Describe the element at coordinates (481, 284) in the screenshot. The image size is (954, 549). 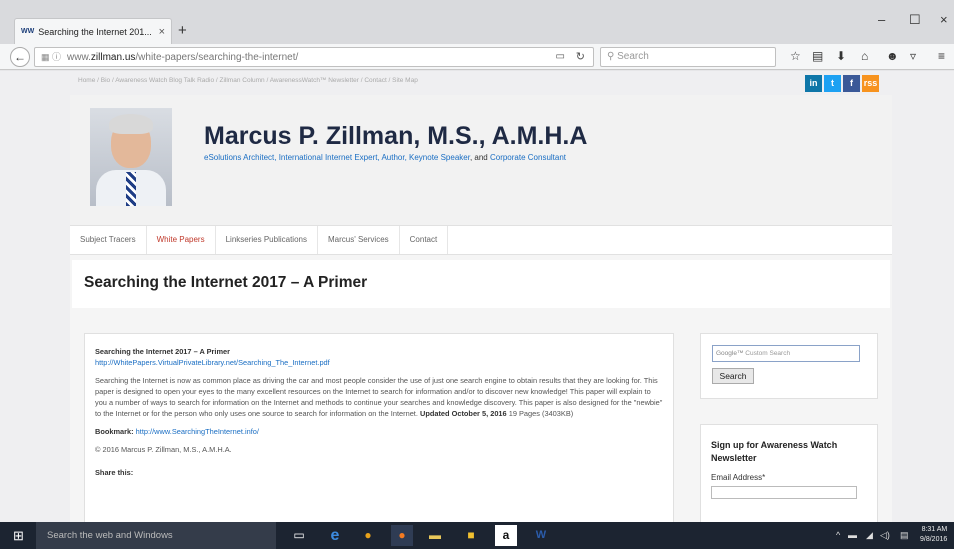
I see `page-title-box: Searching the Internet 2017 – A Primer` at that location.